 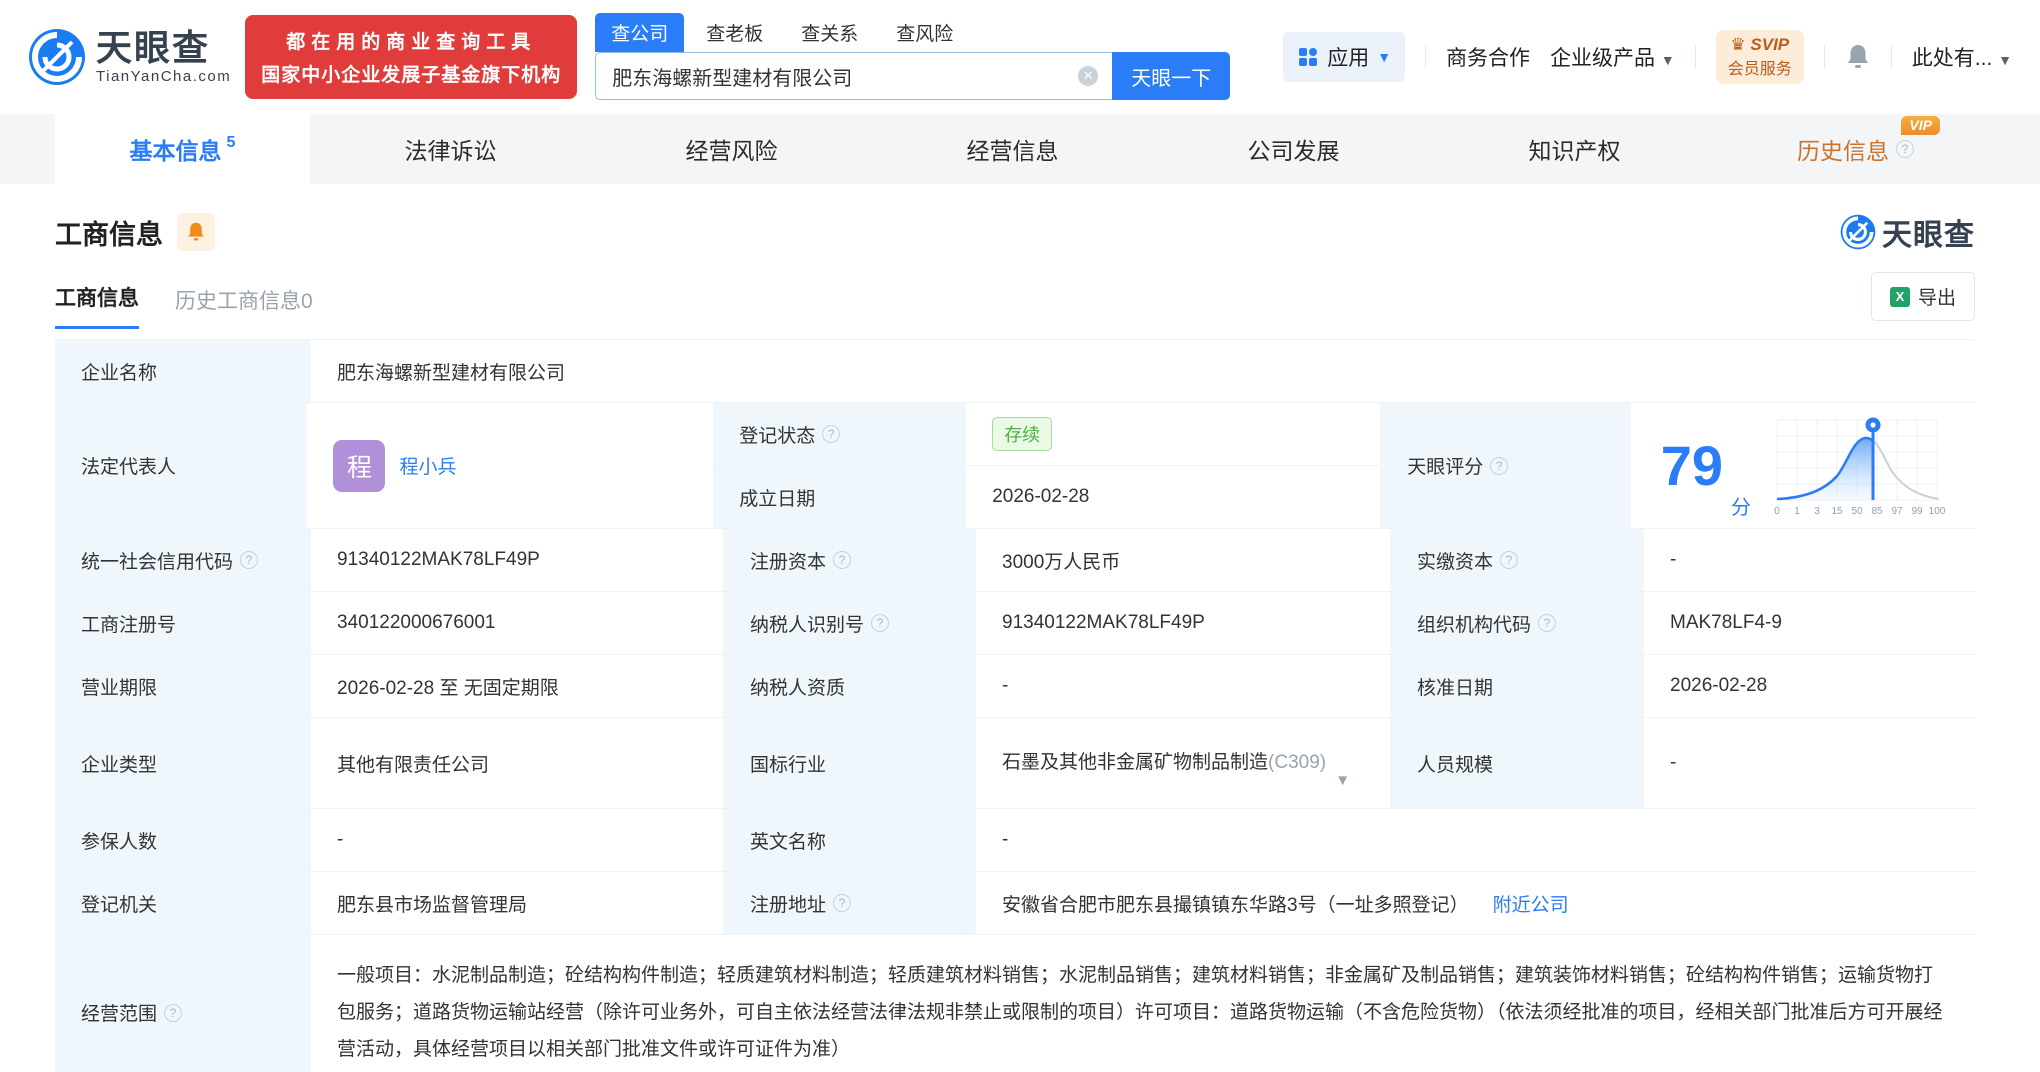 What do you see at coordinates (244, 307) in the screenshot?
I see `subtab-history-business-info: 历史工商信息0` at bounding box center [244, 307].